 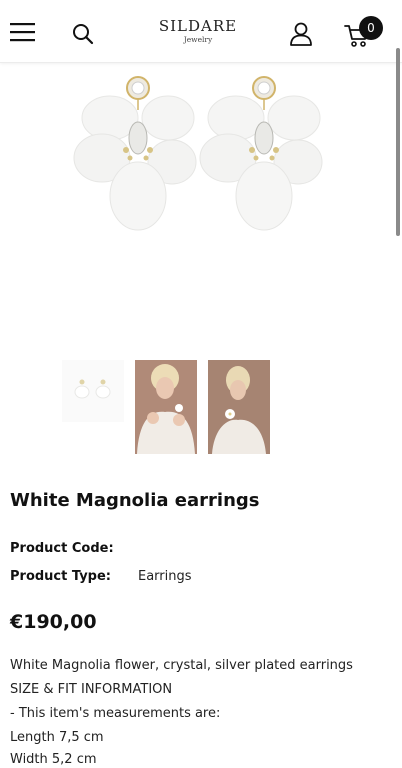 I want to click on product-type-label: Product Type:, so click(x=60, y=576).